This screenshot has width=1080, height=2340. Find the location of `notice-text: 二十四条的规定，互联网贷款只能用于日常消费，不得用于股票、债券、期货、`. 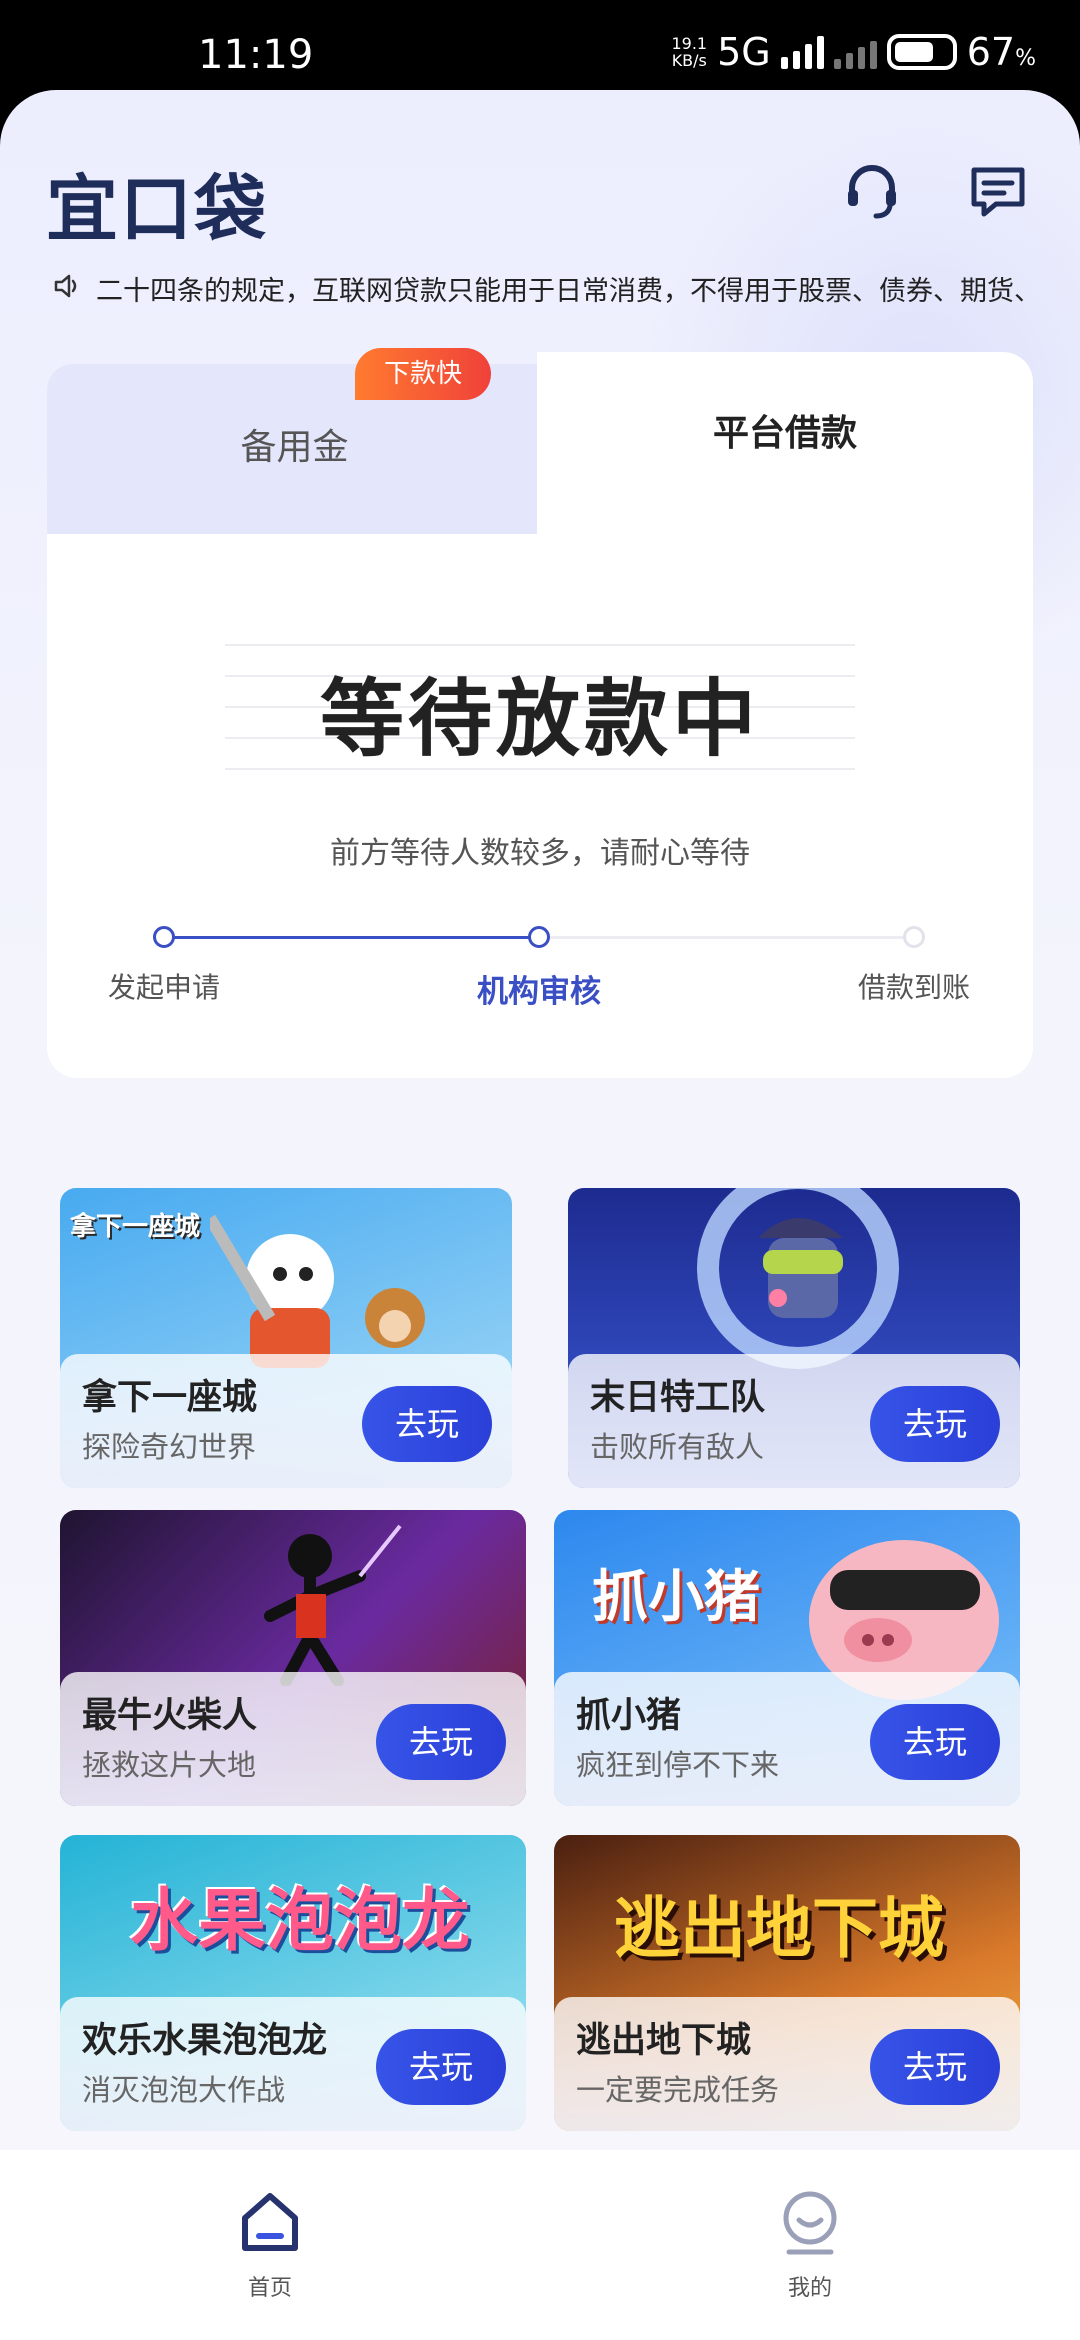

notice-text: 二十四条的规定，互联网贷款只能用于日常消费，不得用于股票、债券、期货、 is located at coordinates (568, 291).